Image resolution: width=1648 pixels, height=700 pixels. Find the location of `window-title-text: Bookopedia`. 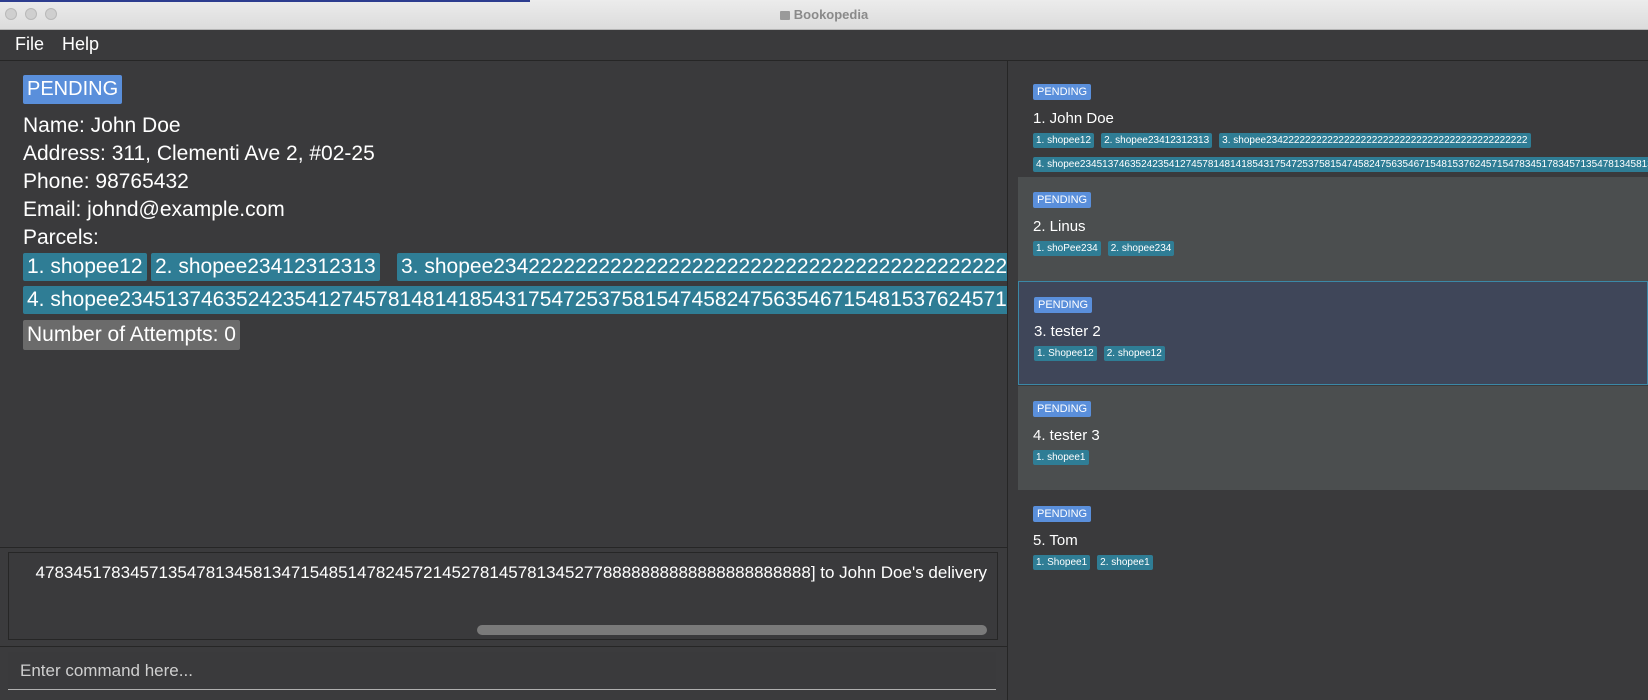

window-title-text: Bookopedia is located at coordinates (831, 14).